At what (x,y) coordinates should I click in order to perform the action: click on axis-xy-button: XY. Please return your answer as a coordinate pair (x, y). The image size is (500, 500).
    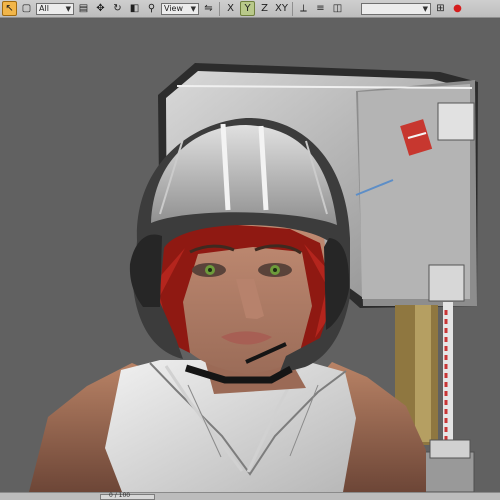
    Looking at the image, I should click on (281, 8).